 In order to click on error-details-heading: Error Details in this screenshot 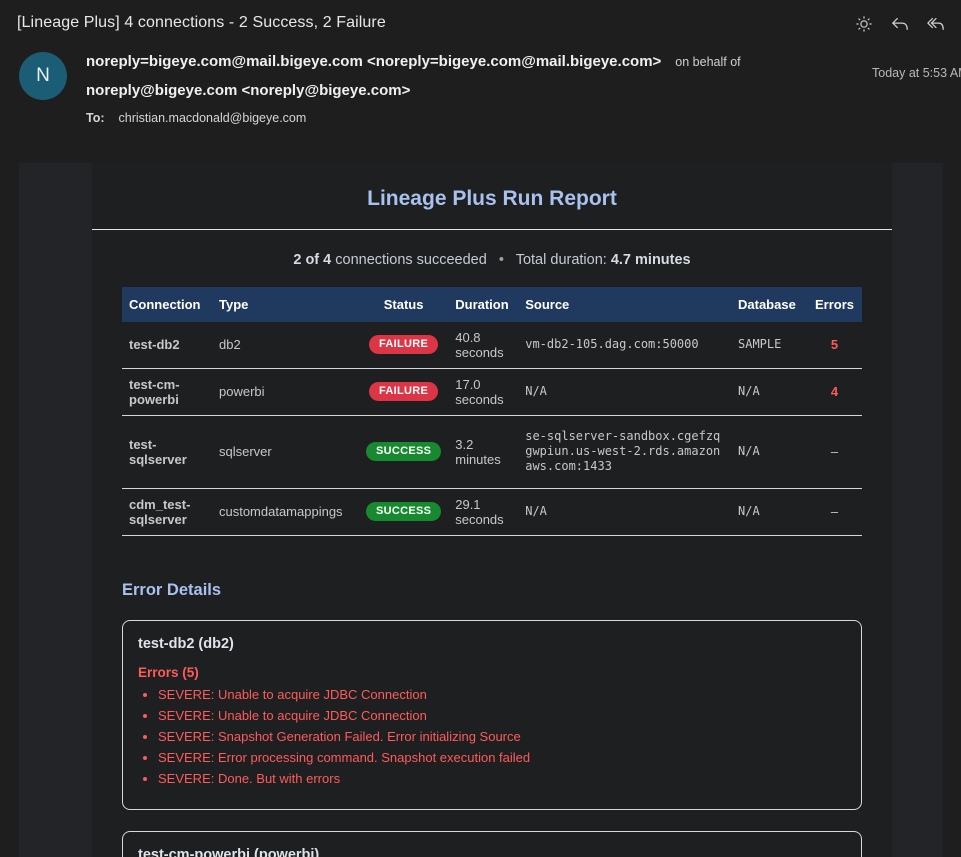, I will do `click(172, 590)`.